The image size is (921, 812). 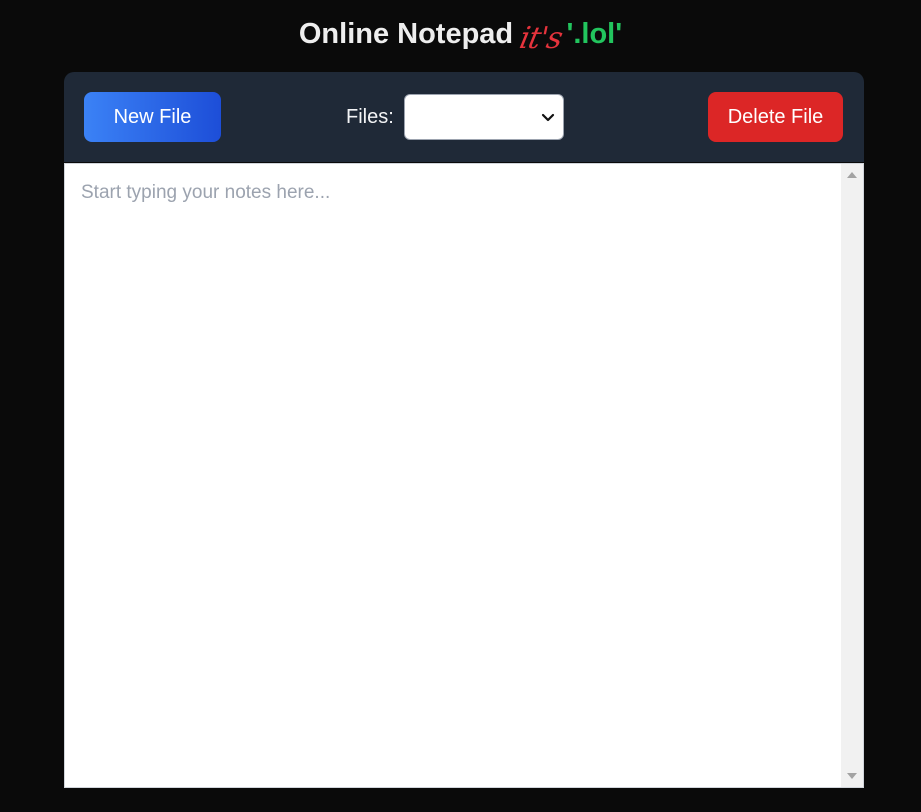 What do you see at coordinates (406, 33) in the screenshot?
I see `title-main: Online Notepad` at bounding box center [406, 33].